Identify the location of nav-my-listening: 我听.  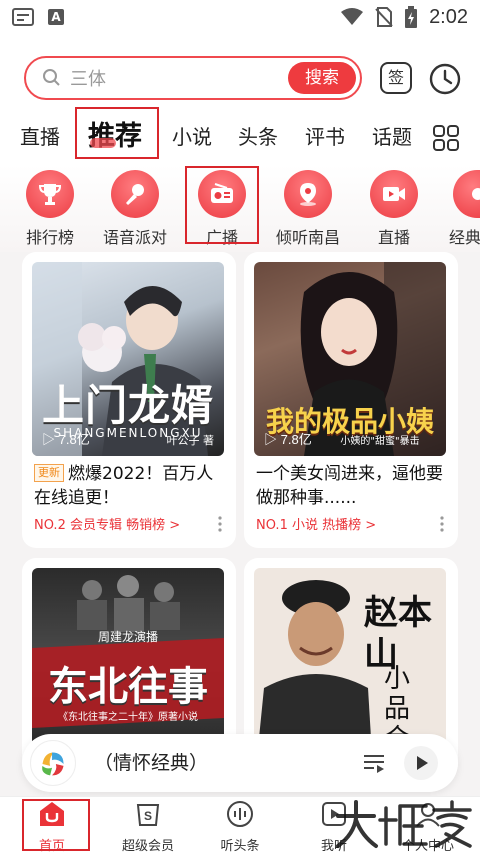
(334, 826).